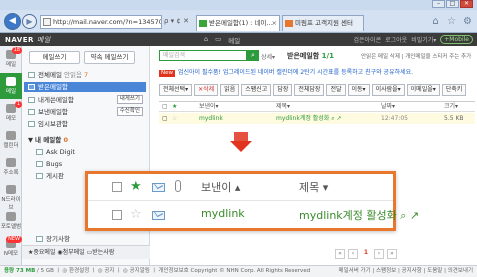 The image size is (477, 277). What do you see at coordinates (51, 100) in the screenshot?
I see `folder-self-mail: 내게쓴메일함` at bounding box center [51, 100].